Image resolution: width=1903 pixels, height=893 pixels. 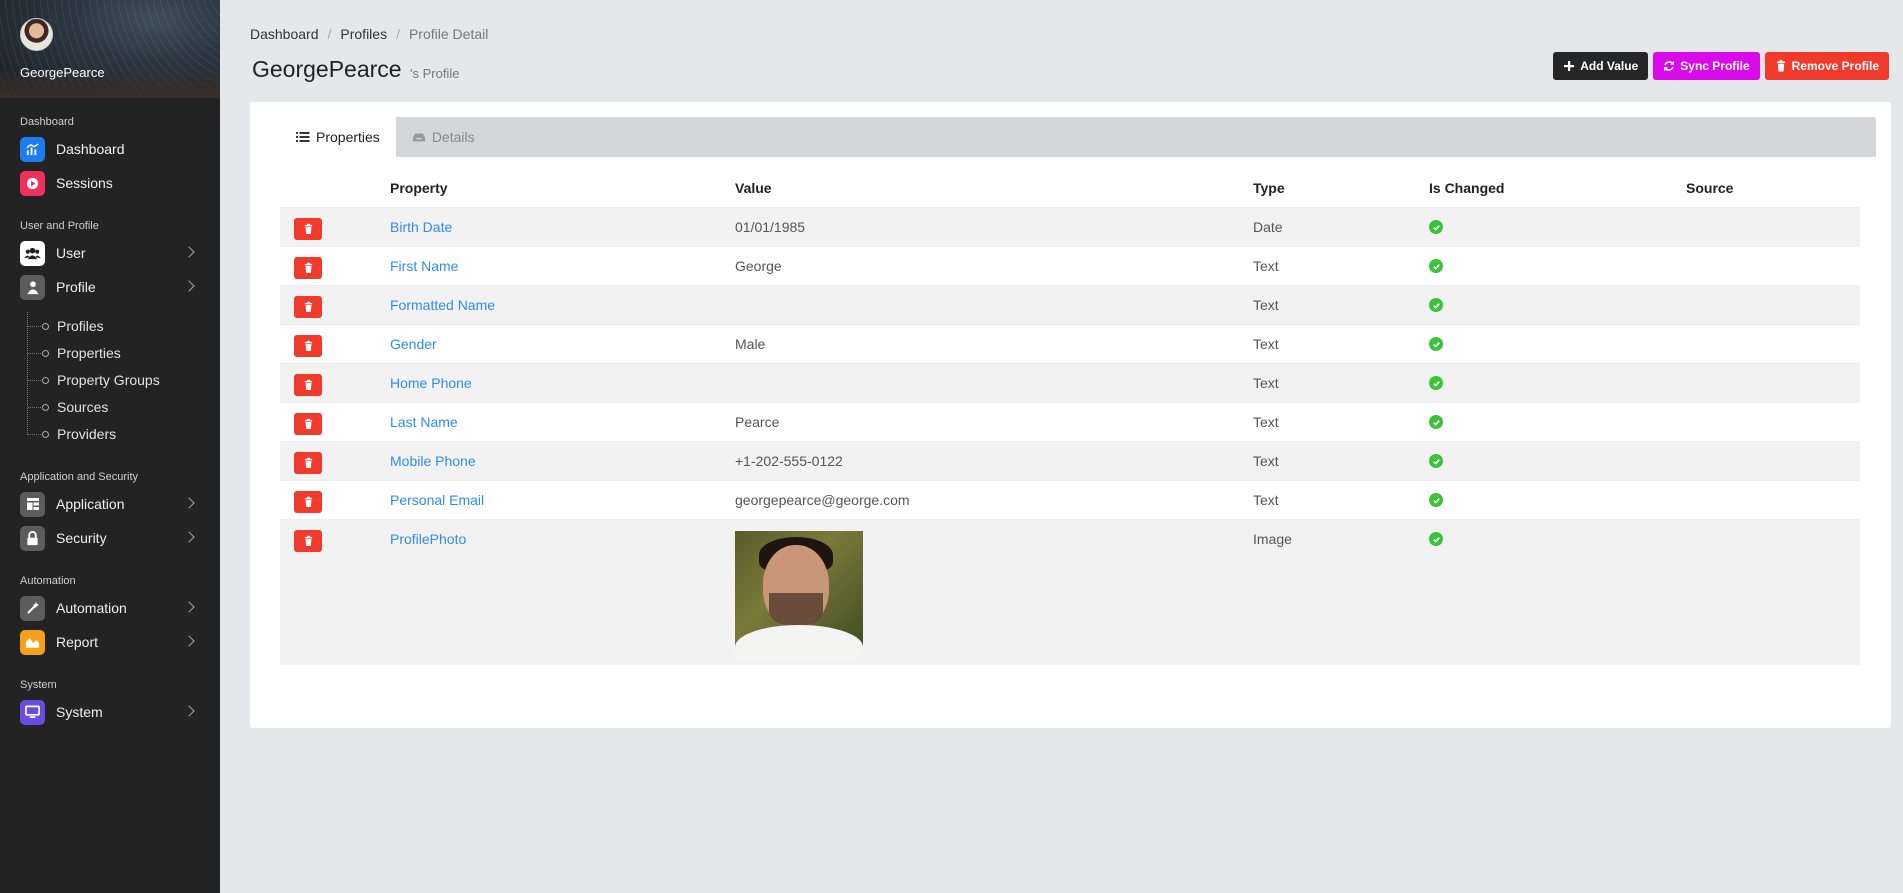 What do you see at coordinates (1070, 265) in the screenshot?
I see `table-row: First Name George Text` at bounding box center [1070, 265].